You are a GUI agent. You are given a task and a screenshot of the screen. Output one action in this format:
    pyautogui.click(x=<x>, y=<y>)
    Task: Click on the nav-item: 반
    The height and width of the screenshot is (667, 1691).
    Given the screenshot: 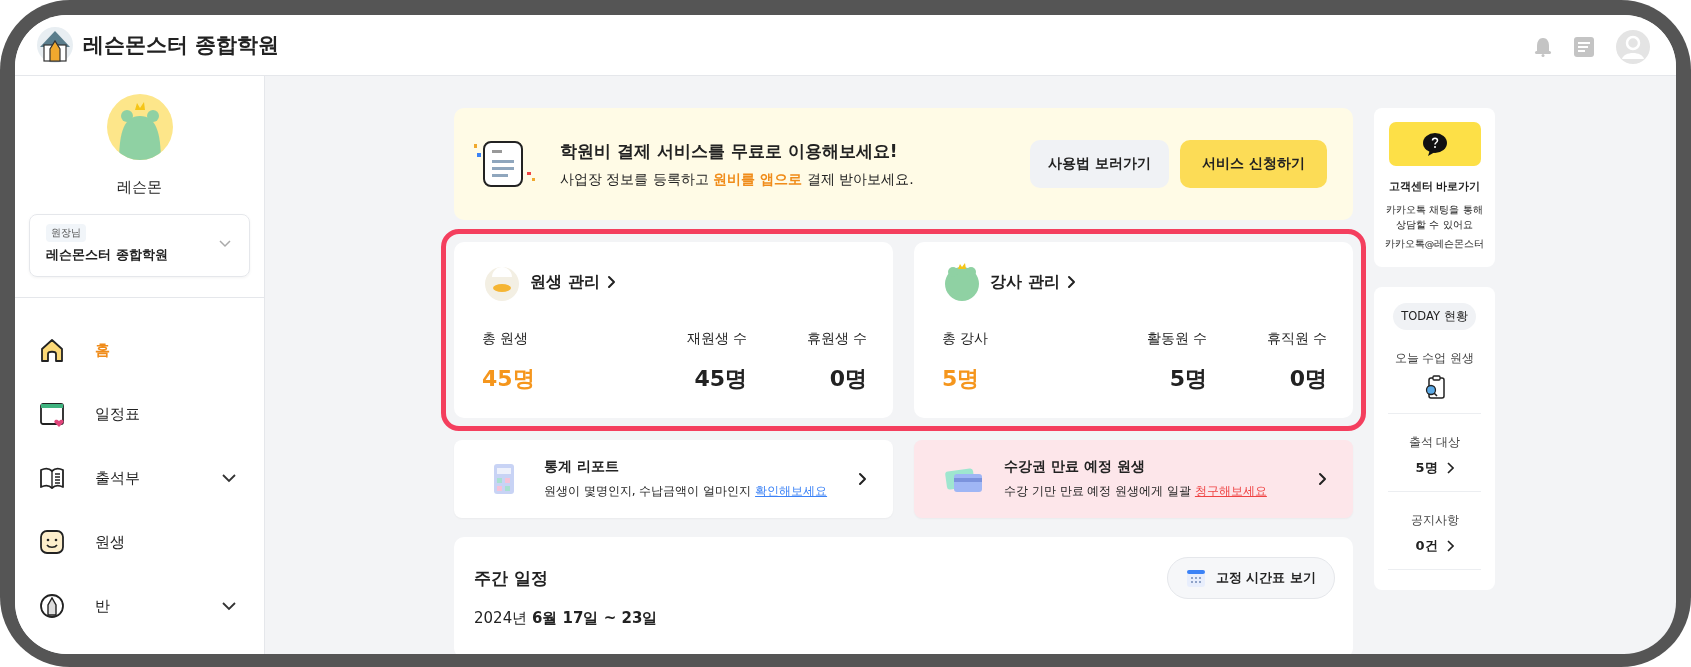 What is the action you would take?
    pyautogui.click(x=151, y=606)
    